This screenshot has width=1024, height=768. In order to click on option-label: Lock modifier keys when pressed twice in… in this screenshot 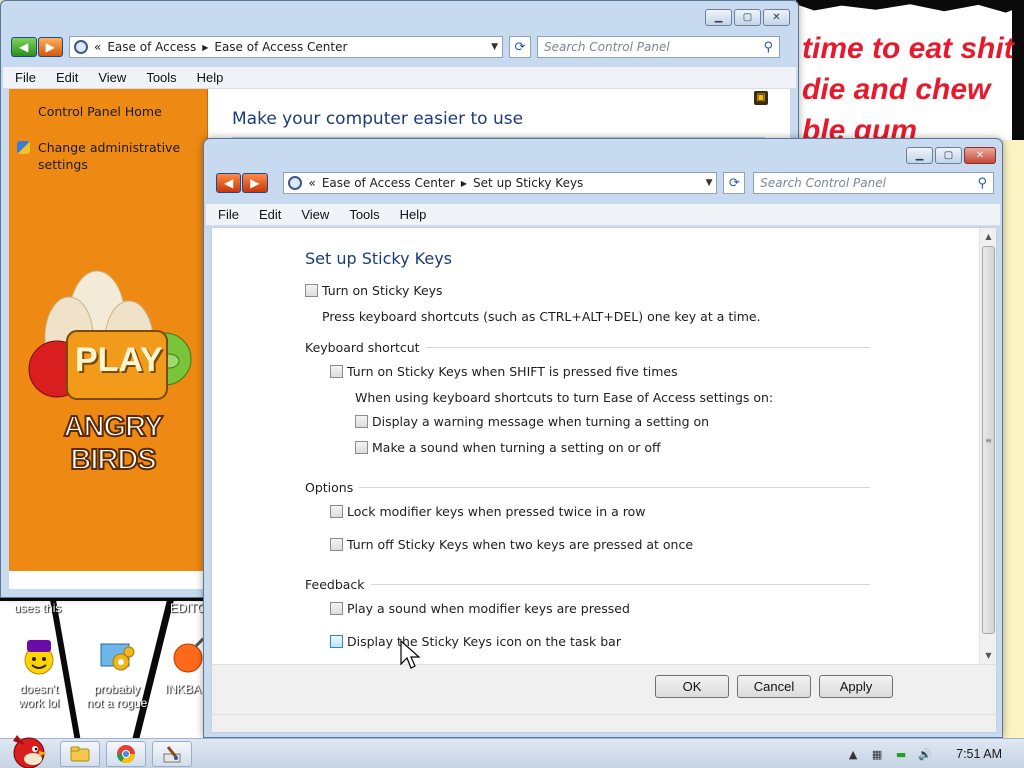, I will do `click(496, 511)`.